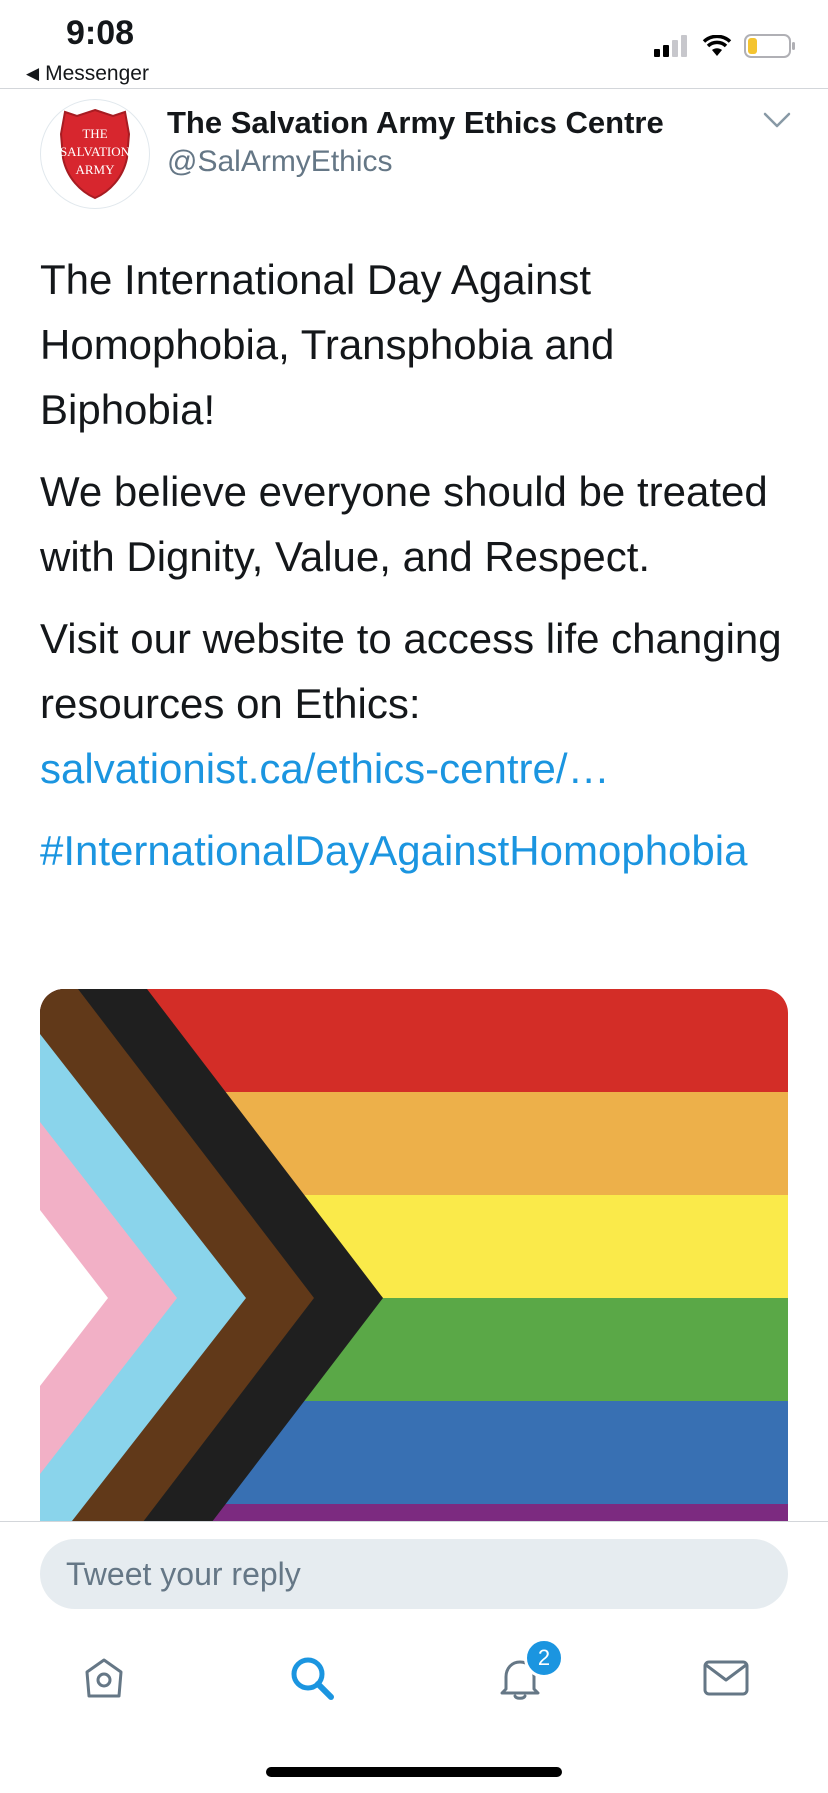 The width and height of the screenshot is (828, 1793). I want to click on display-name: The Salvation Army Ethics Centre, so click(415, 123).